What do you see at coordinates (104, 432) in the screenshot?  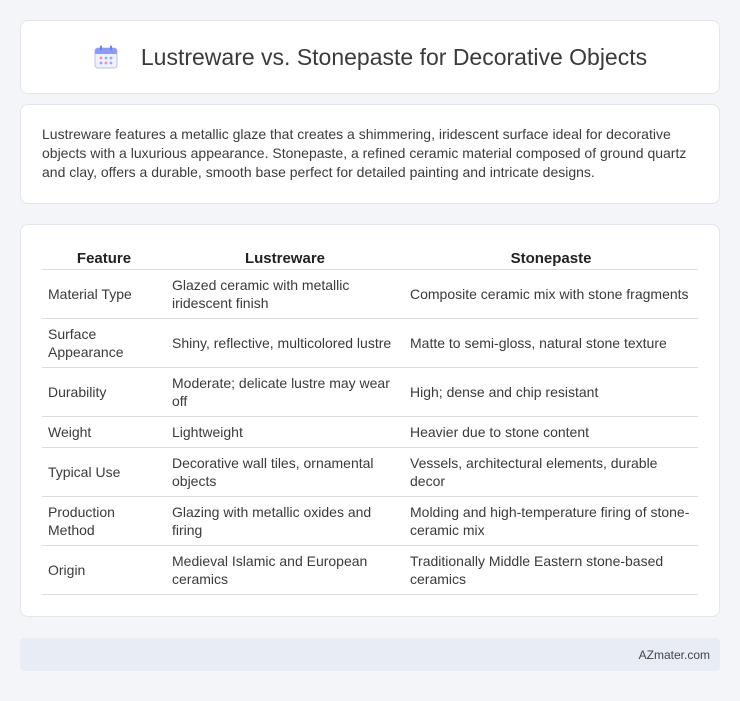 I see `feature-cell: Weight` at bounding box center [104, 432].